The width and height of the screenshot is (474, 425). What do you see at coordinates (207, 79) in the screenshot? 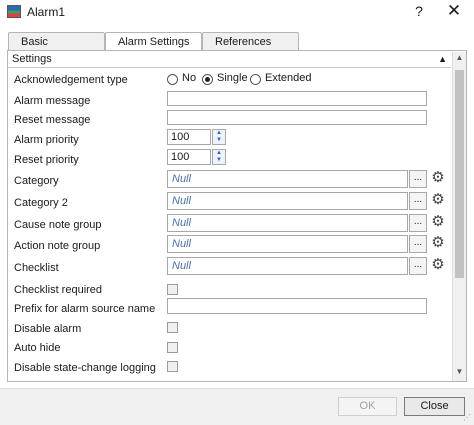
I see `ack-radio-single` at bounding box center [207, 79].